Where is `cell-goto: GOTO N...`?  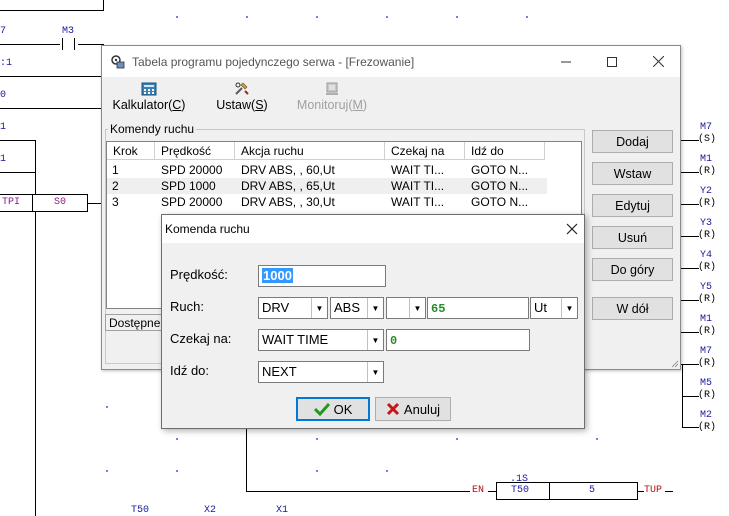 cell-goto: GOTO N... is located at coordinates (500, 170).